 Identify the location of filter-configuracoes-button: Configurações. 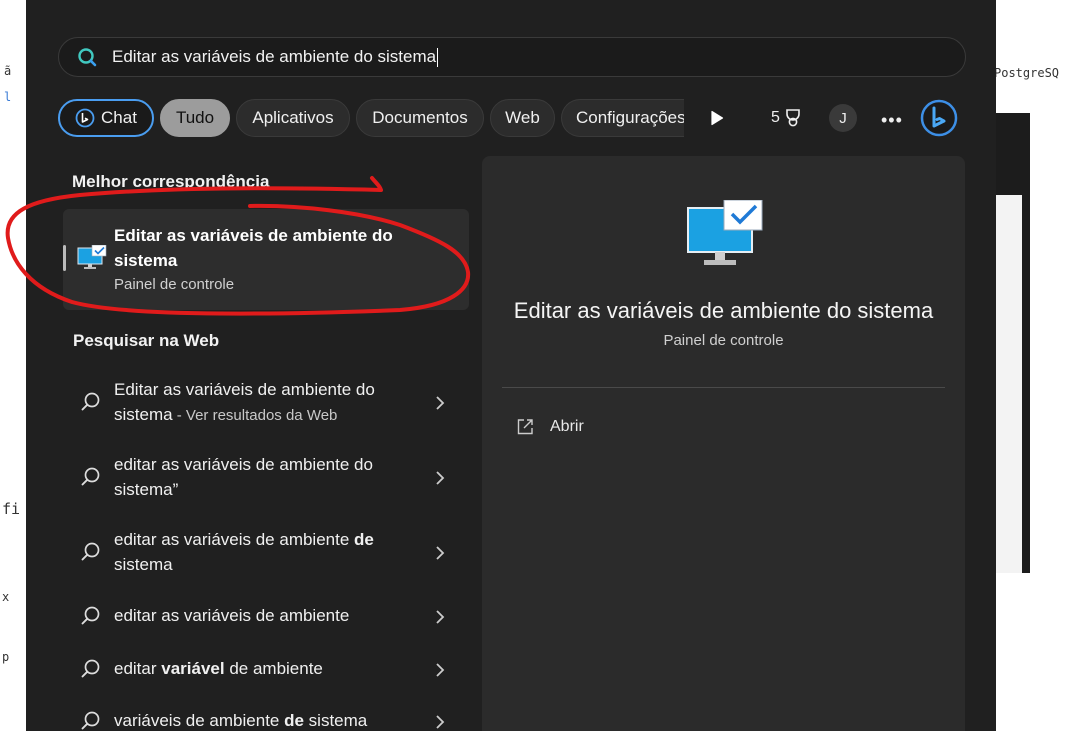
(622, 118).